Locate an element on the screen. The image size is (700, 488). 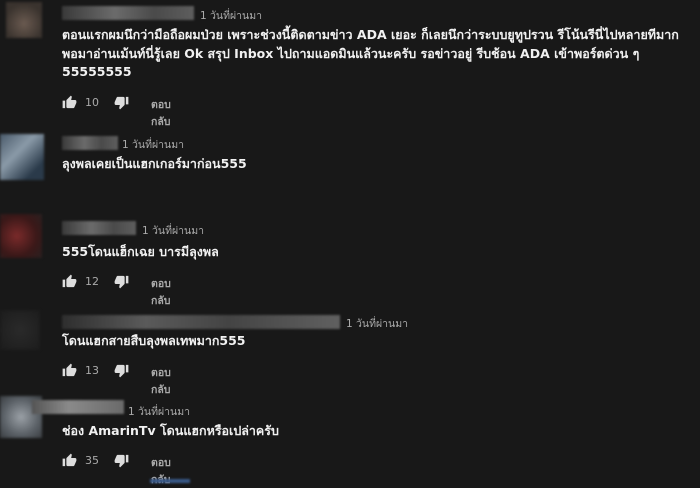
comment-text: 555โดนแฮ็กเฉย บารมีลุงพล is located at coordinates (140, 251).